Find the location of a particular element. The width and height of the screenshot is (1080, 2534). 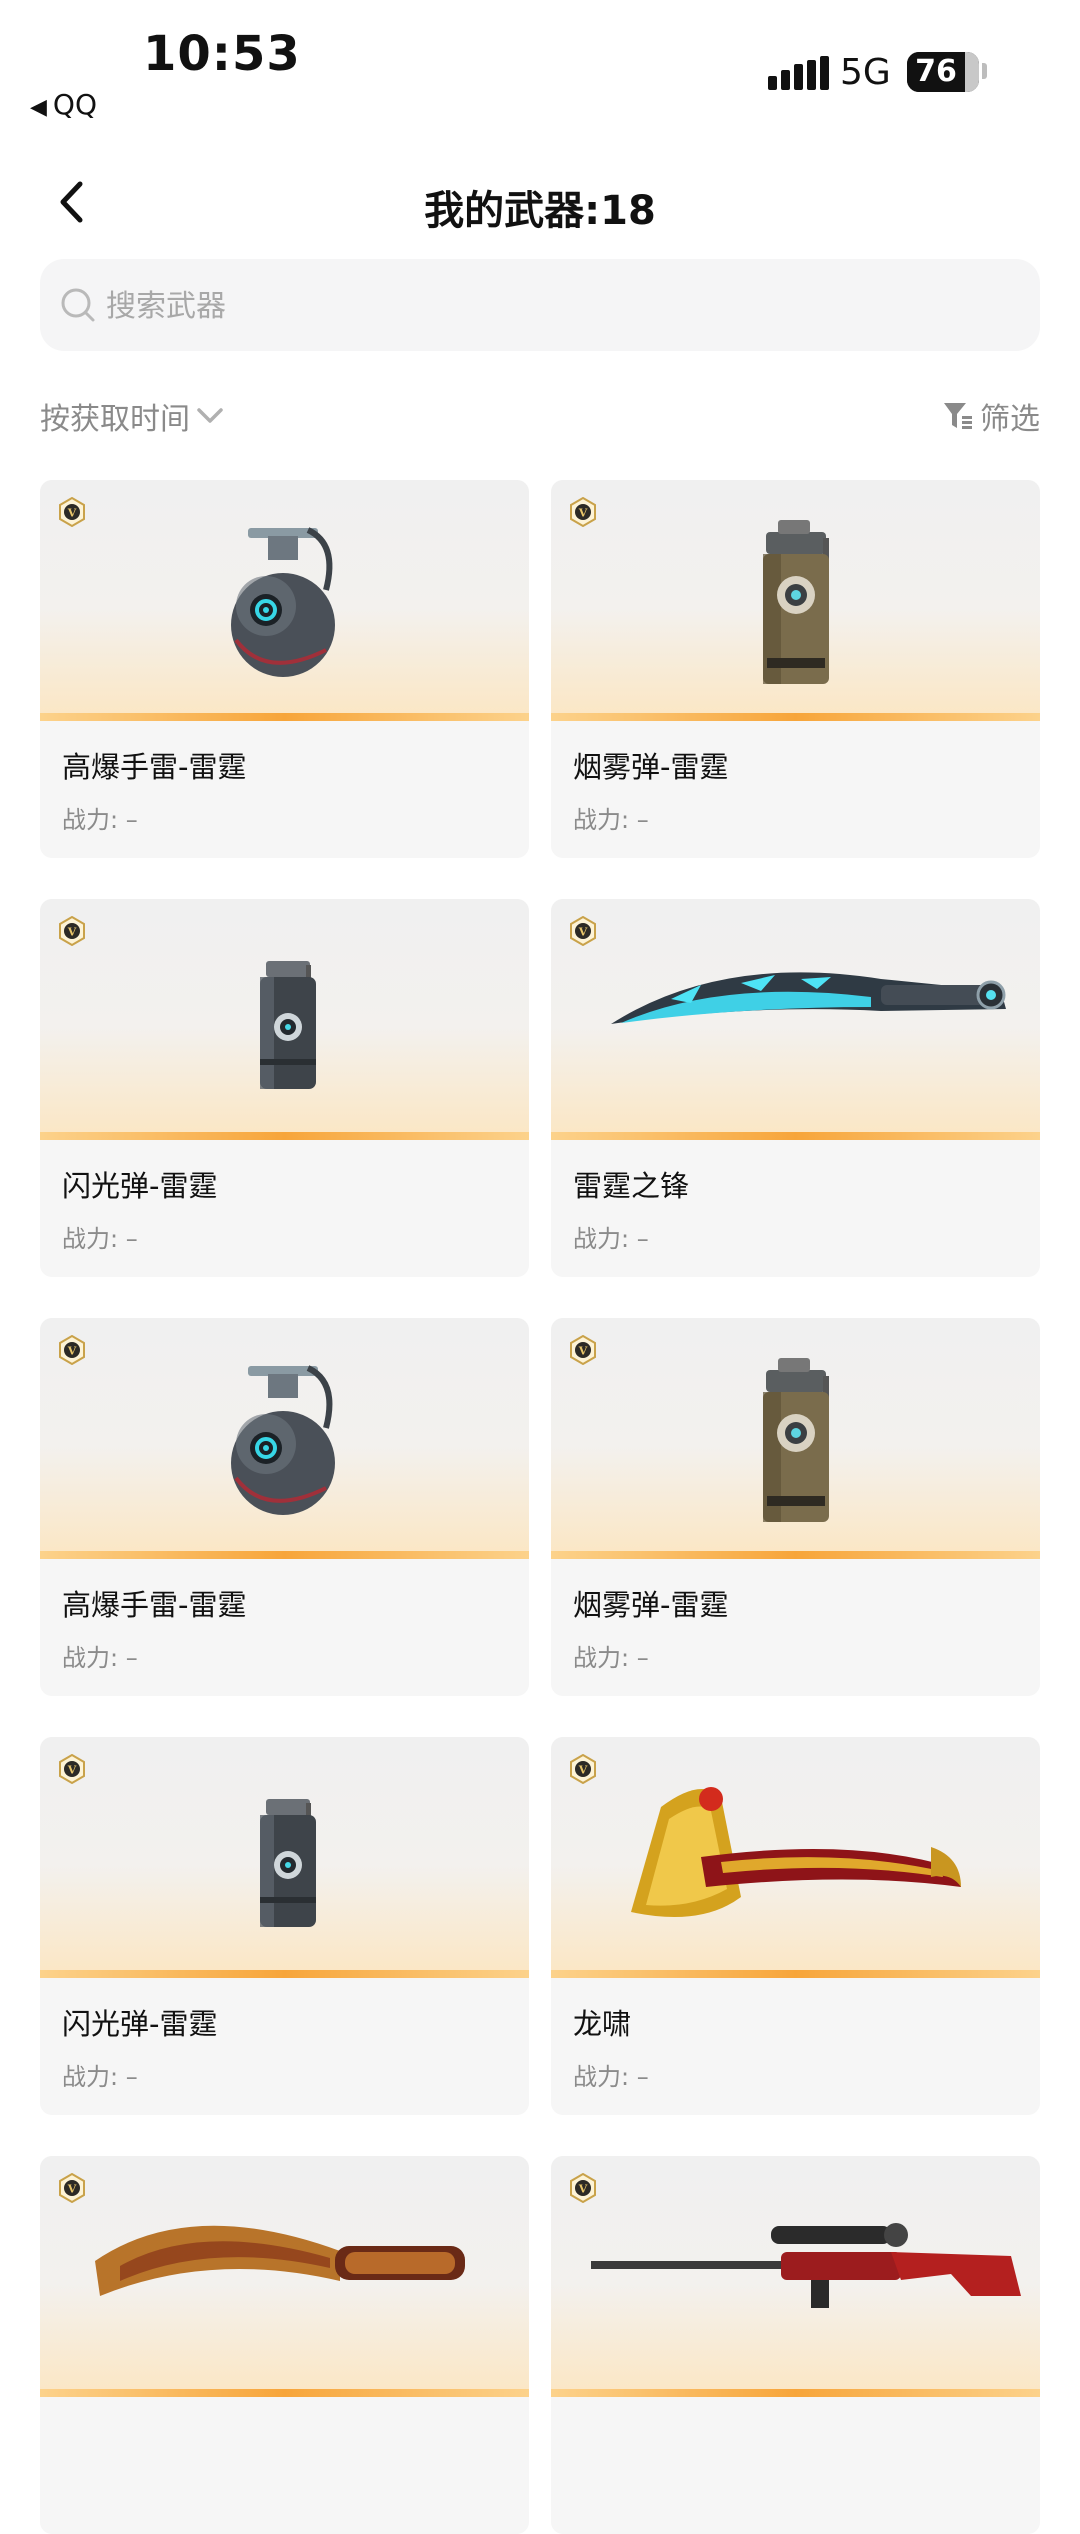

search-bar is located at coordinates (540, 305).